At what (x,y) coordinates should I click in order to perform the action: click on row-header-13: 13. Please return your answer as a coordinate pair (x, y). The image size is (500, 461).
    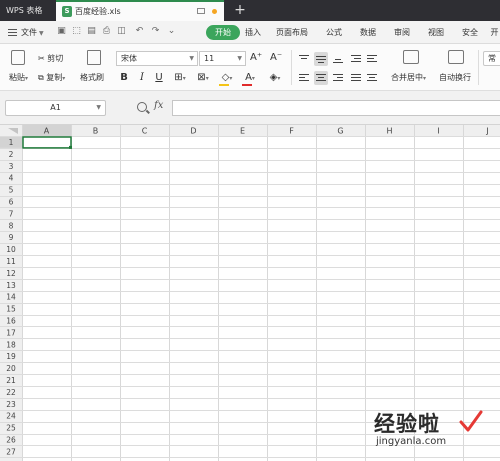
    Looking at the image, I should click on (11, 285).